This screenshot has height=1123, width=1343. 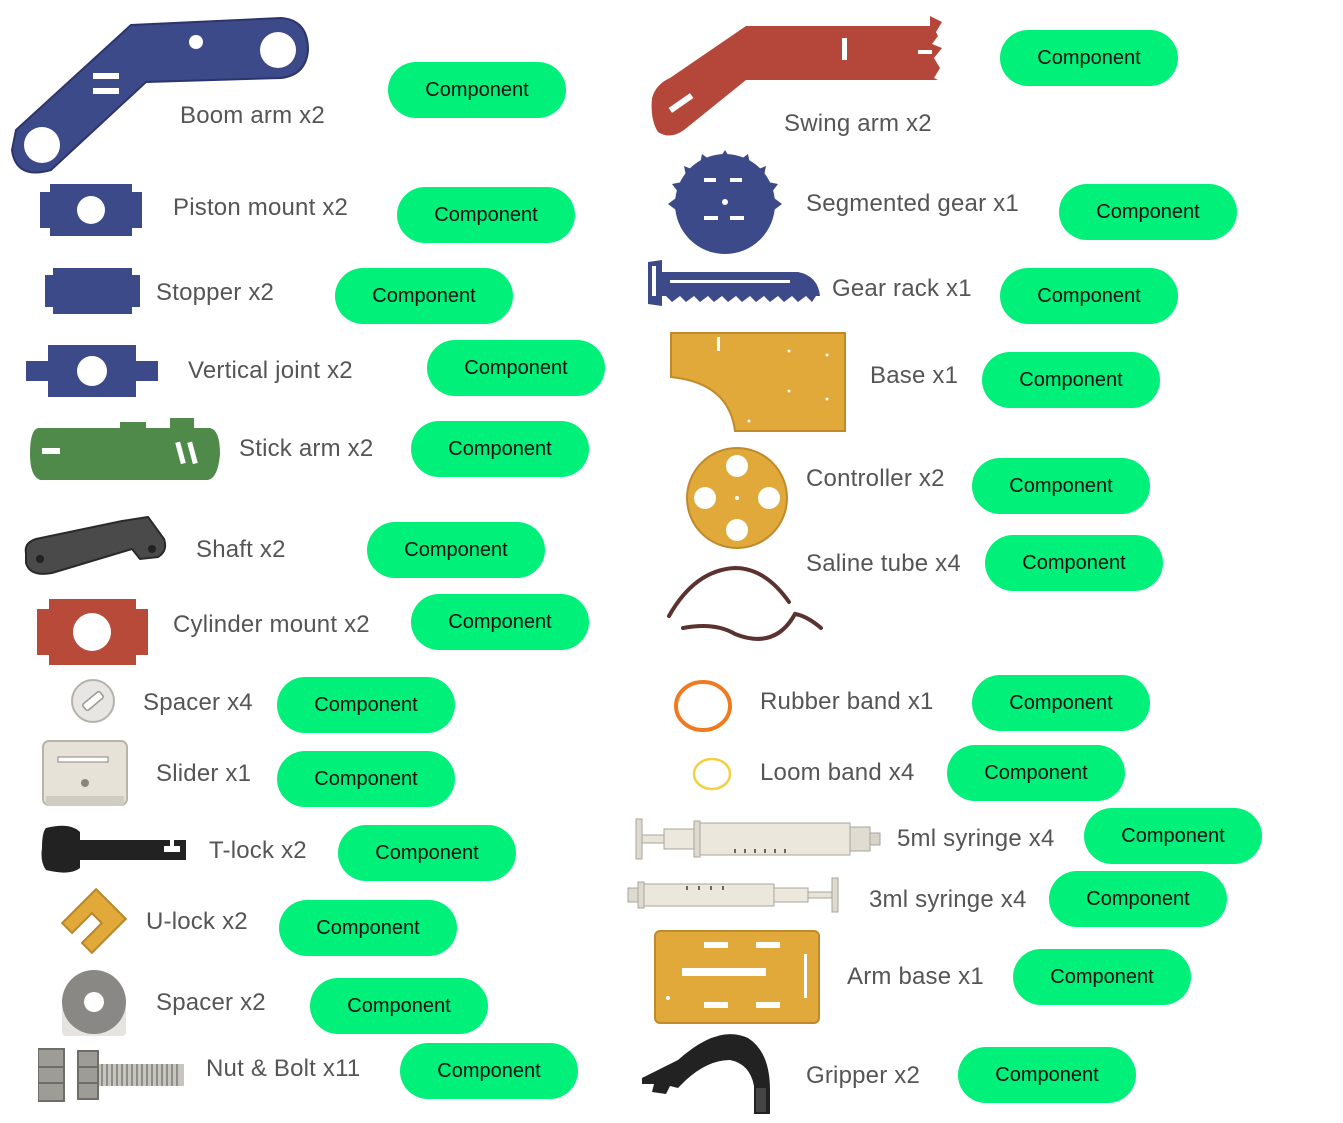 I want to click on nut-bolt-icon, so click(x=112, y=1075).